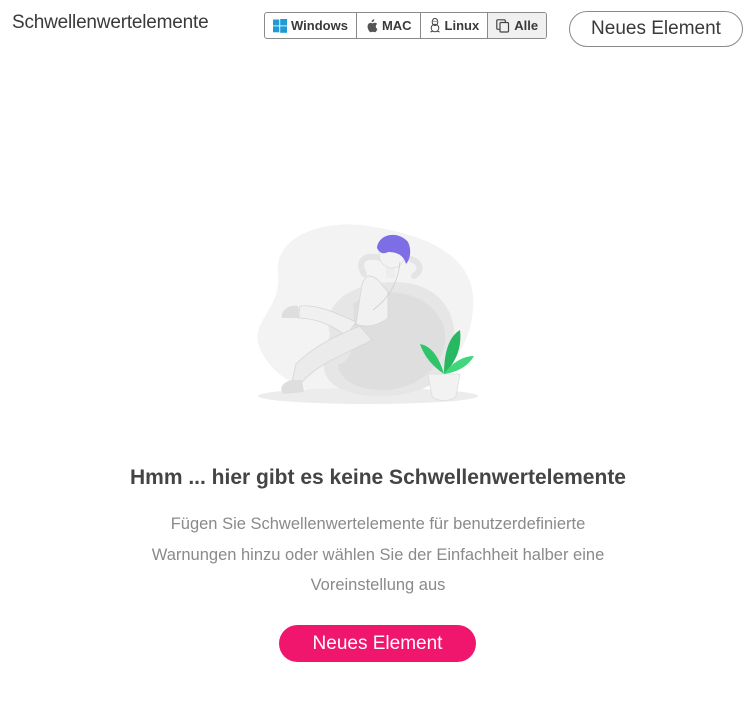 The image size is (756, 705). What do you see at coordinates (377, 643) in the screenshot?
I see `new-element-button: Neues Element` at bounding box center [377, 643].